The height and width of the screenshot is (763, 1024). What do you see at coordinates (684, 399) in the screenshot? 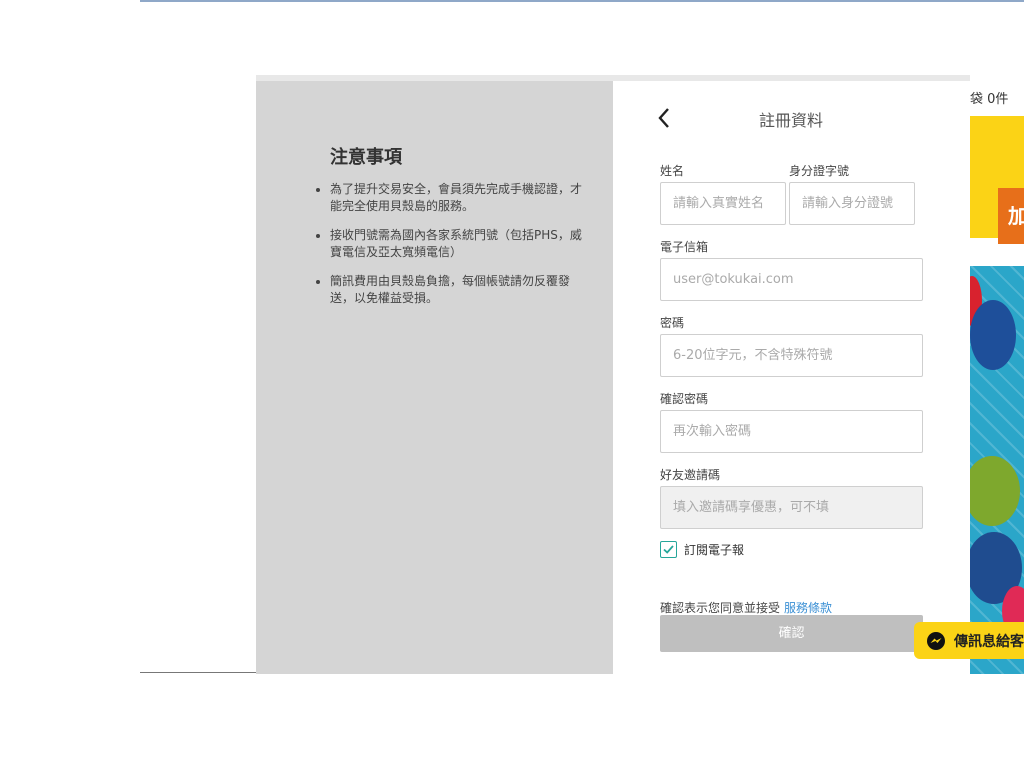
I see `confirm-password-label: 確認密碼` at bounding box center [684, 399].